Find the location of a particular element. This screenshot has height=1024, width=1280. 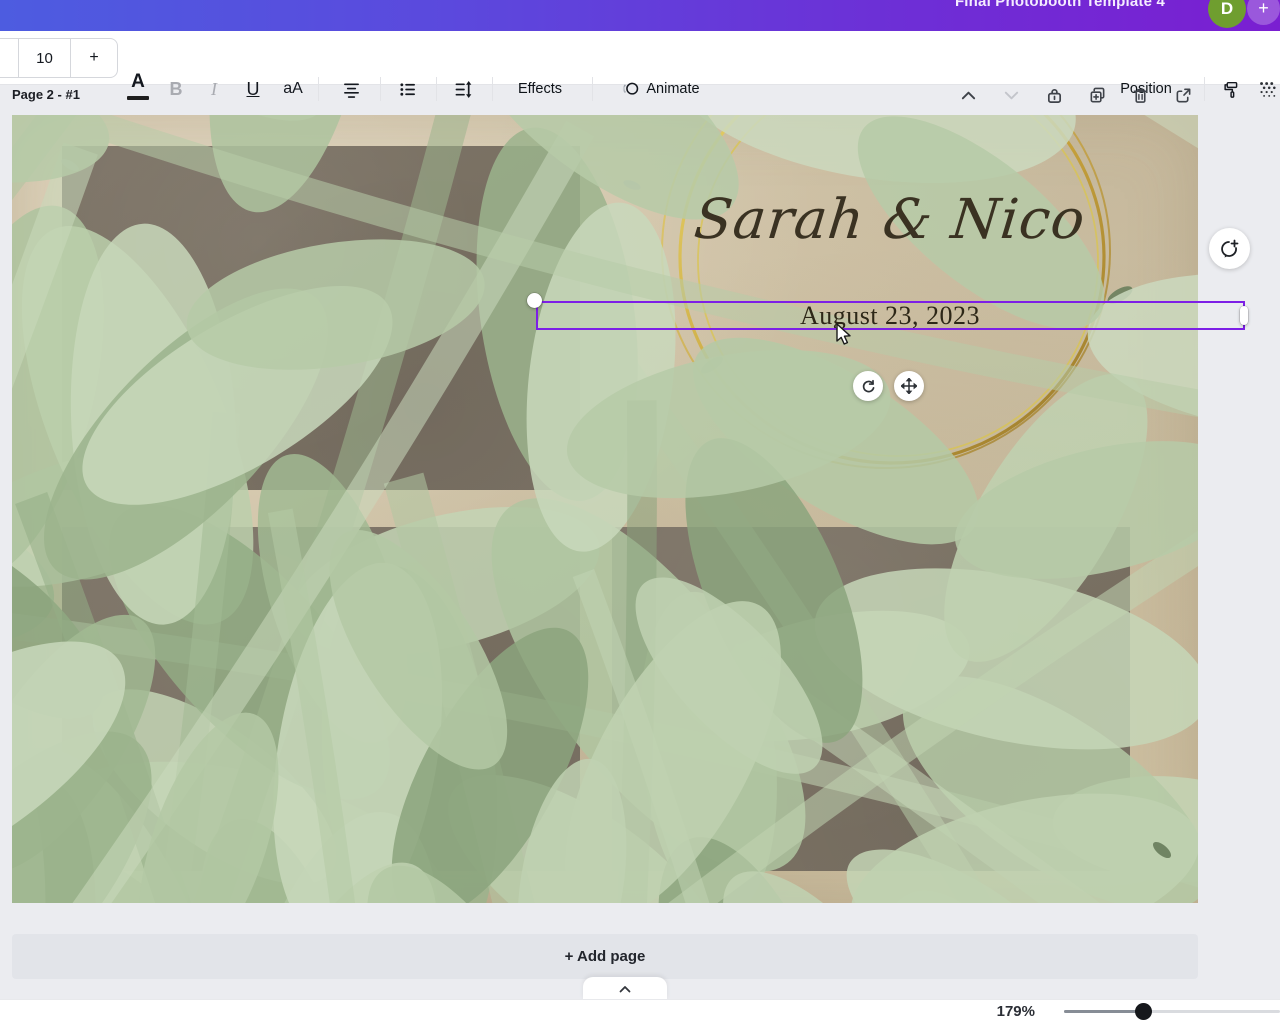

selection-box is located at coordinates (890, 315).